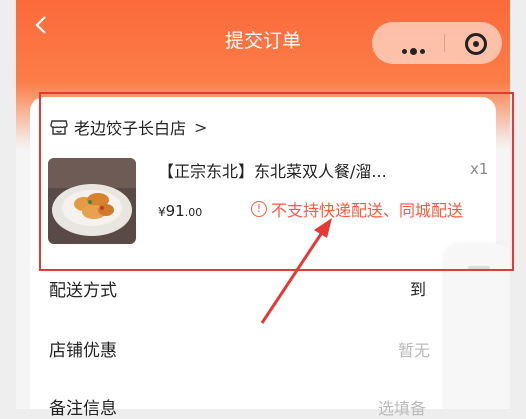 The width and height of the screenshot is (526, 419). What do you see at coordinates (418, 288) in the screenshot?
I see `delivery-method-value: 到` at bounding box center [418, 288].